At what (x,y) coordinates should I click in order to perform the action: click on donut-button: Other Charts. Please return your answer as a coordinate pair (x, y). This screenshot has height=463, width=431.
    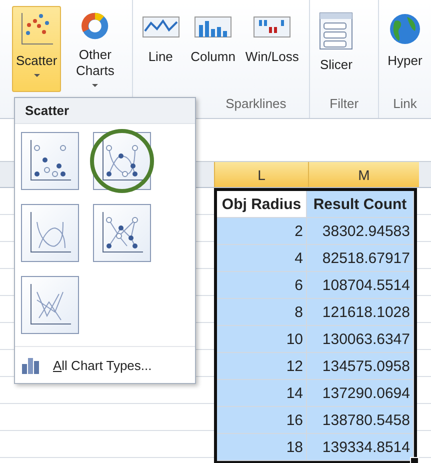
    Looking at the image, I should click on (95, 49).